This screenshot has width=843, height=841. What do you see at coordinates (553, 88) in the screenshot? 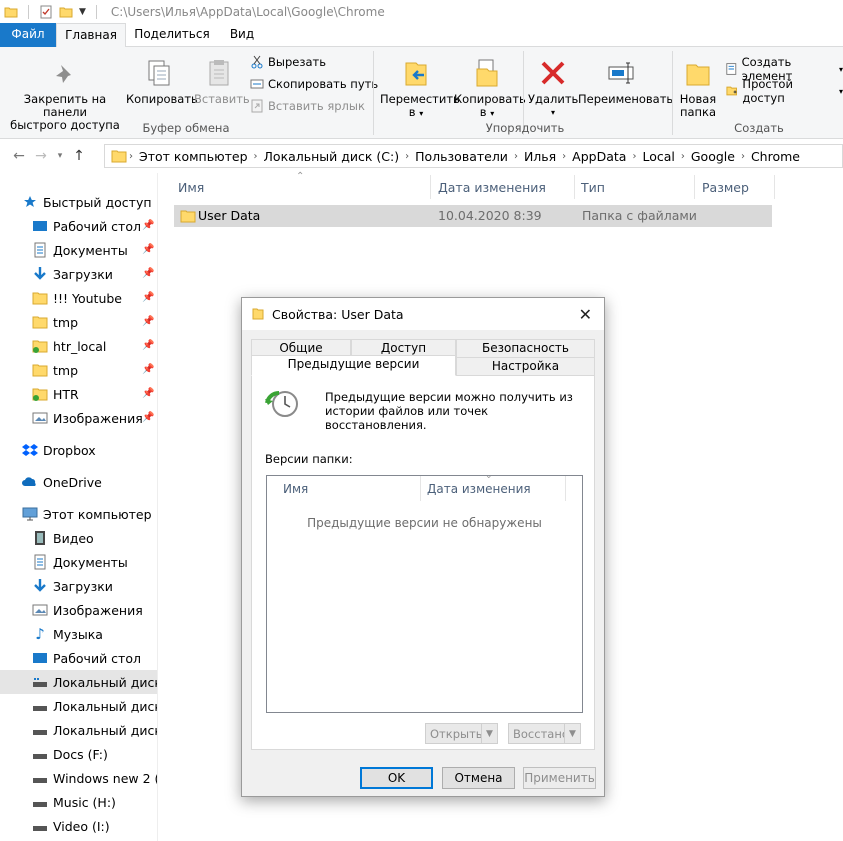
I see `delete-button: Удалить ▾` at bounding box center [553, 88].